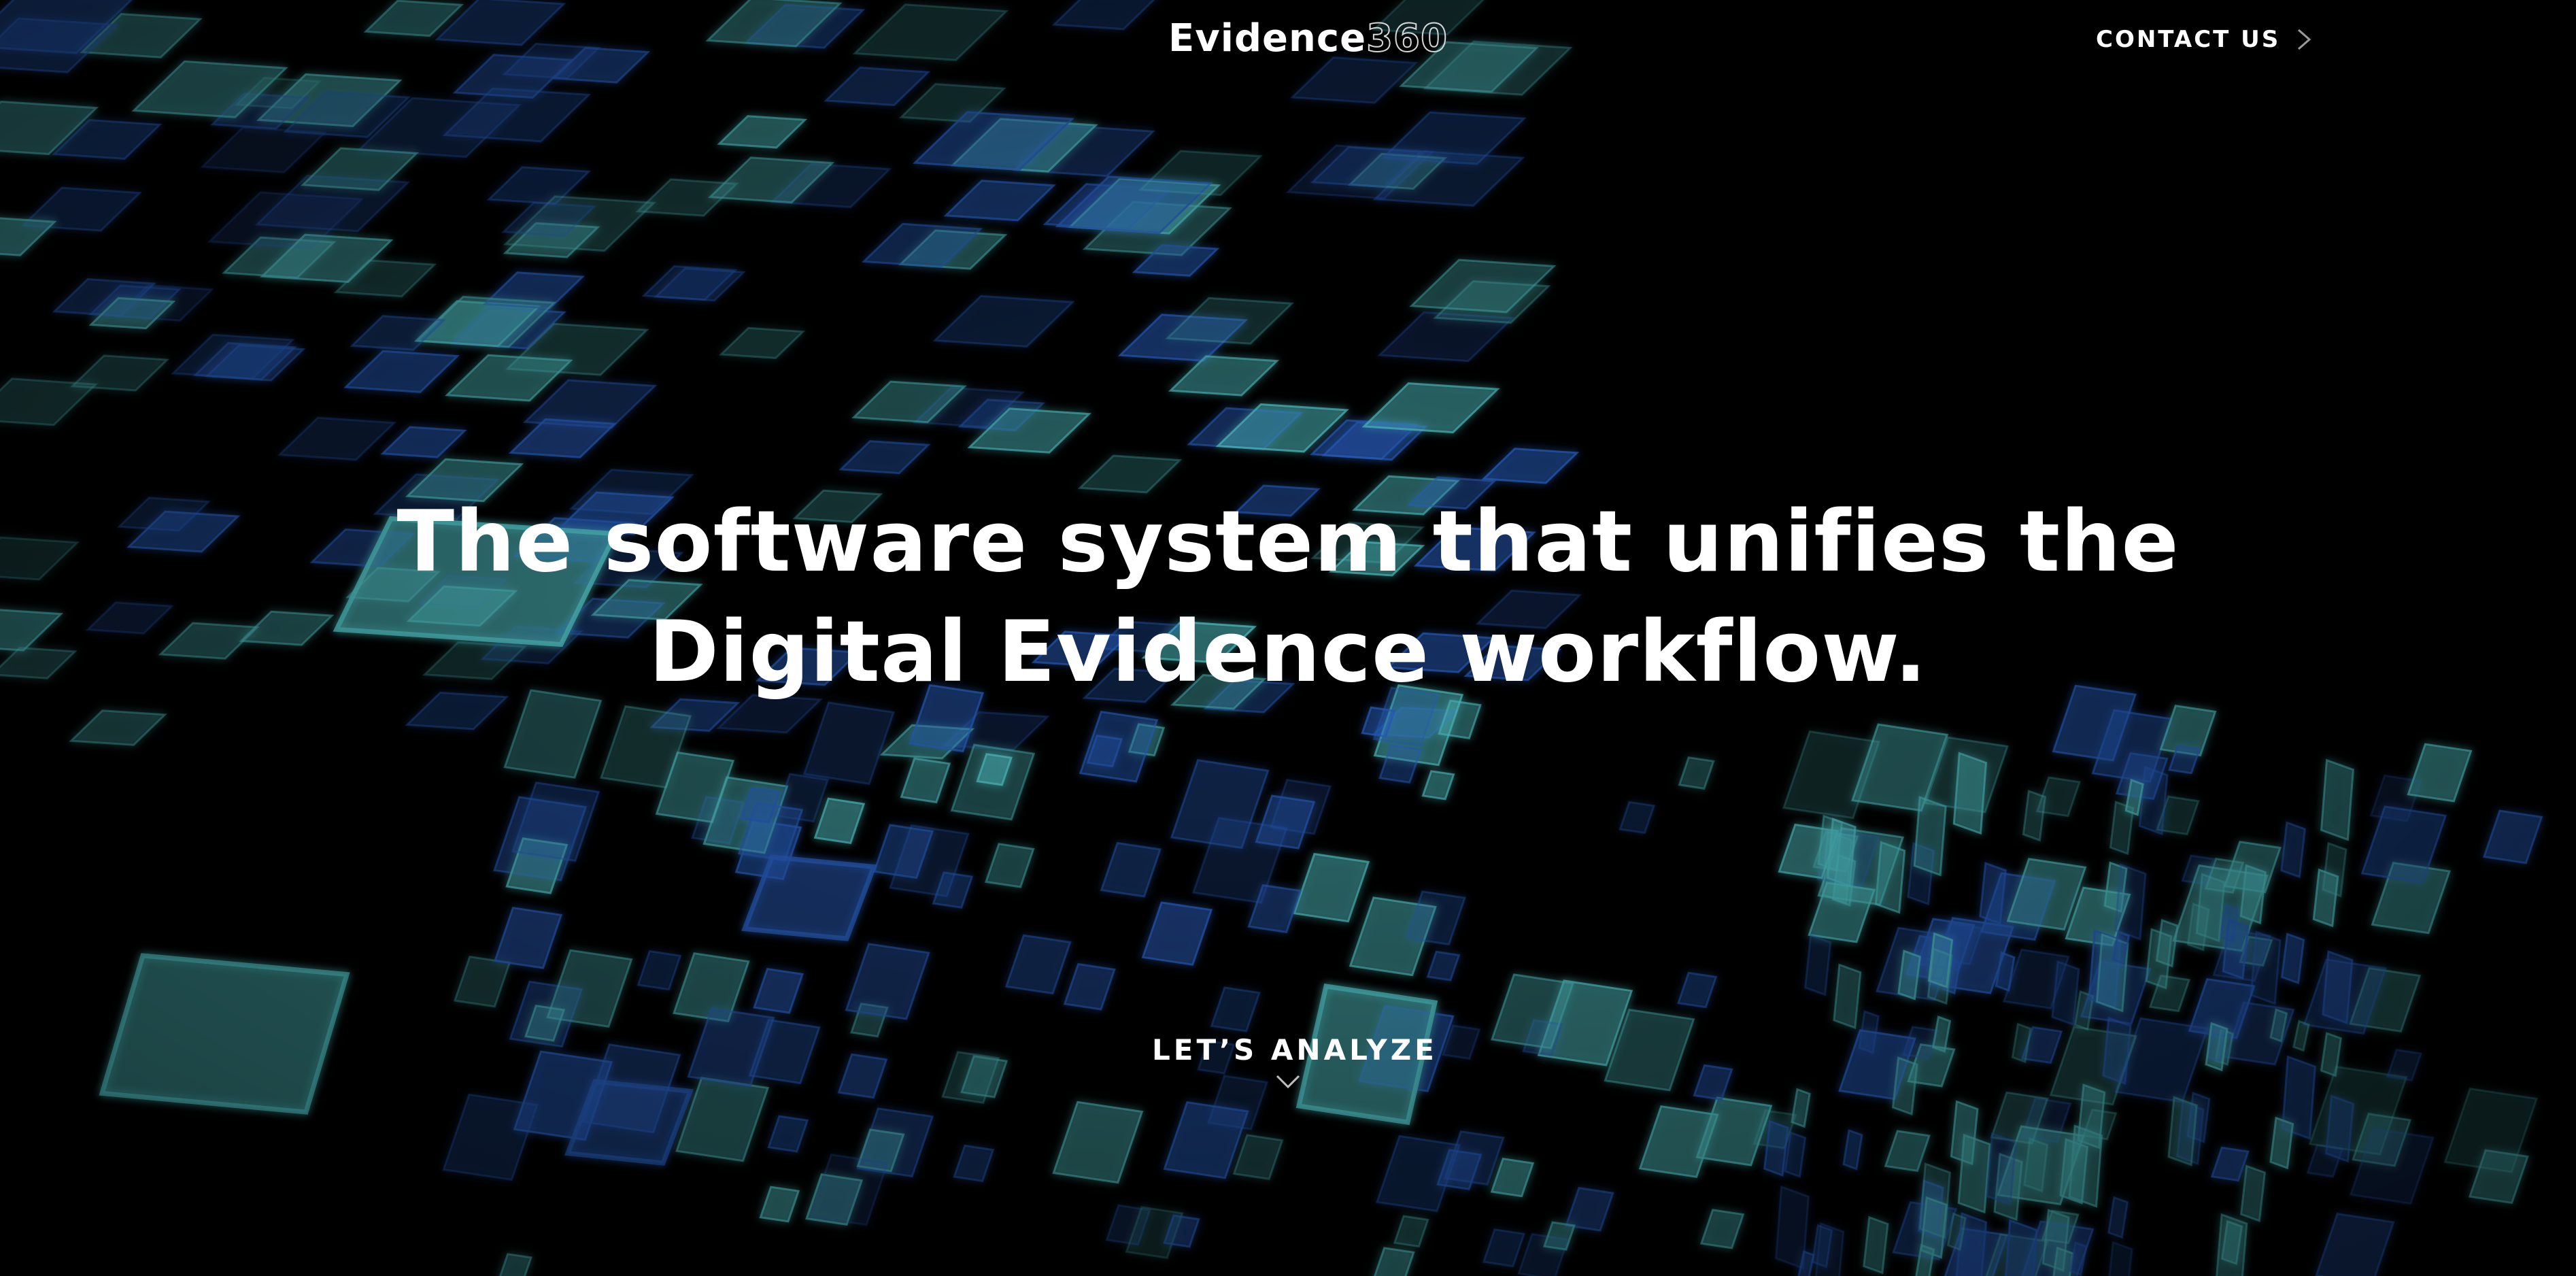  I want to click on logo-wordmark: Evidence, so click(1267, 39).